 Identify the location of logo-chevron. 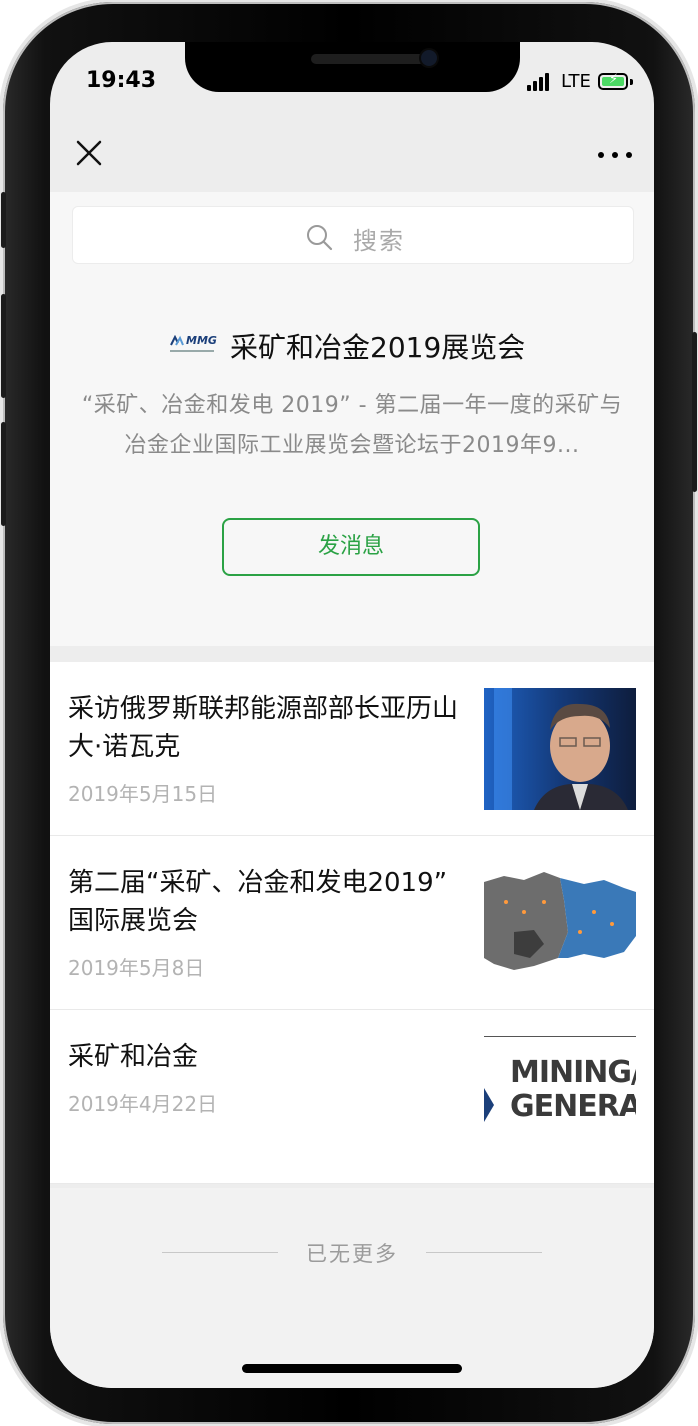
(489, 1105).